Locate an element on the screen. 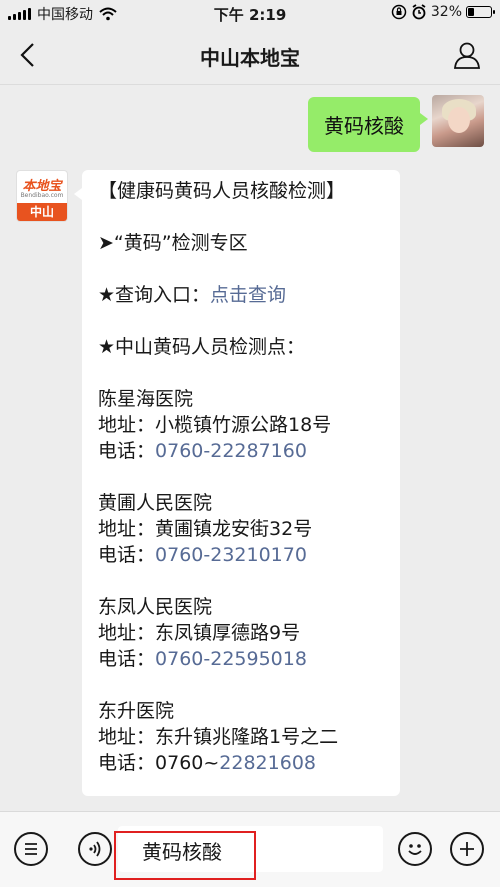  hospital-phone: 电话：0760-22287160 is located at coordinates (241, 451).